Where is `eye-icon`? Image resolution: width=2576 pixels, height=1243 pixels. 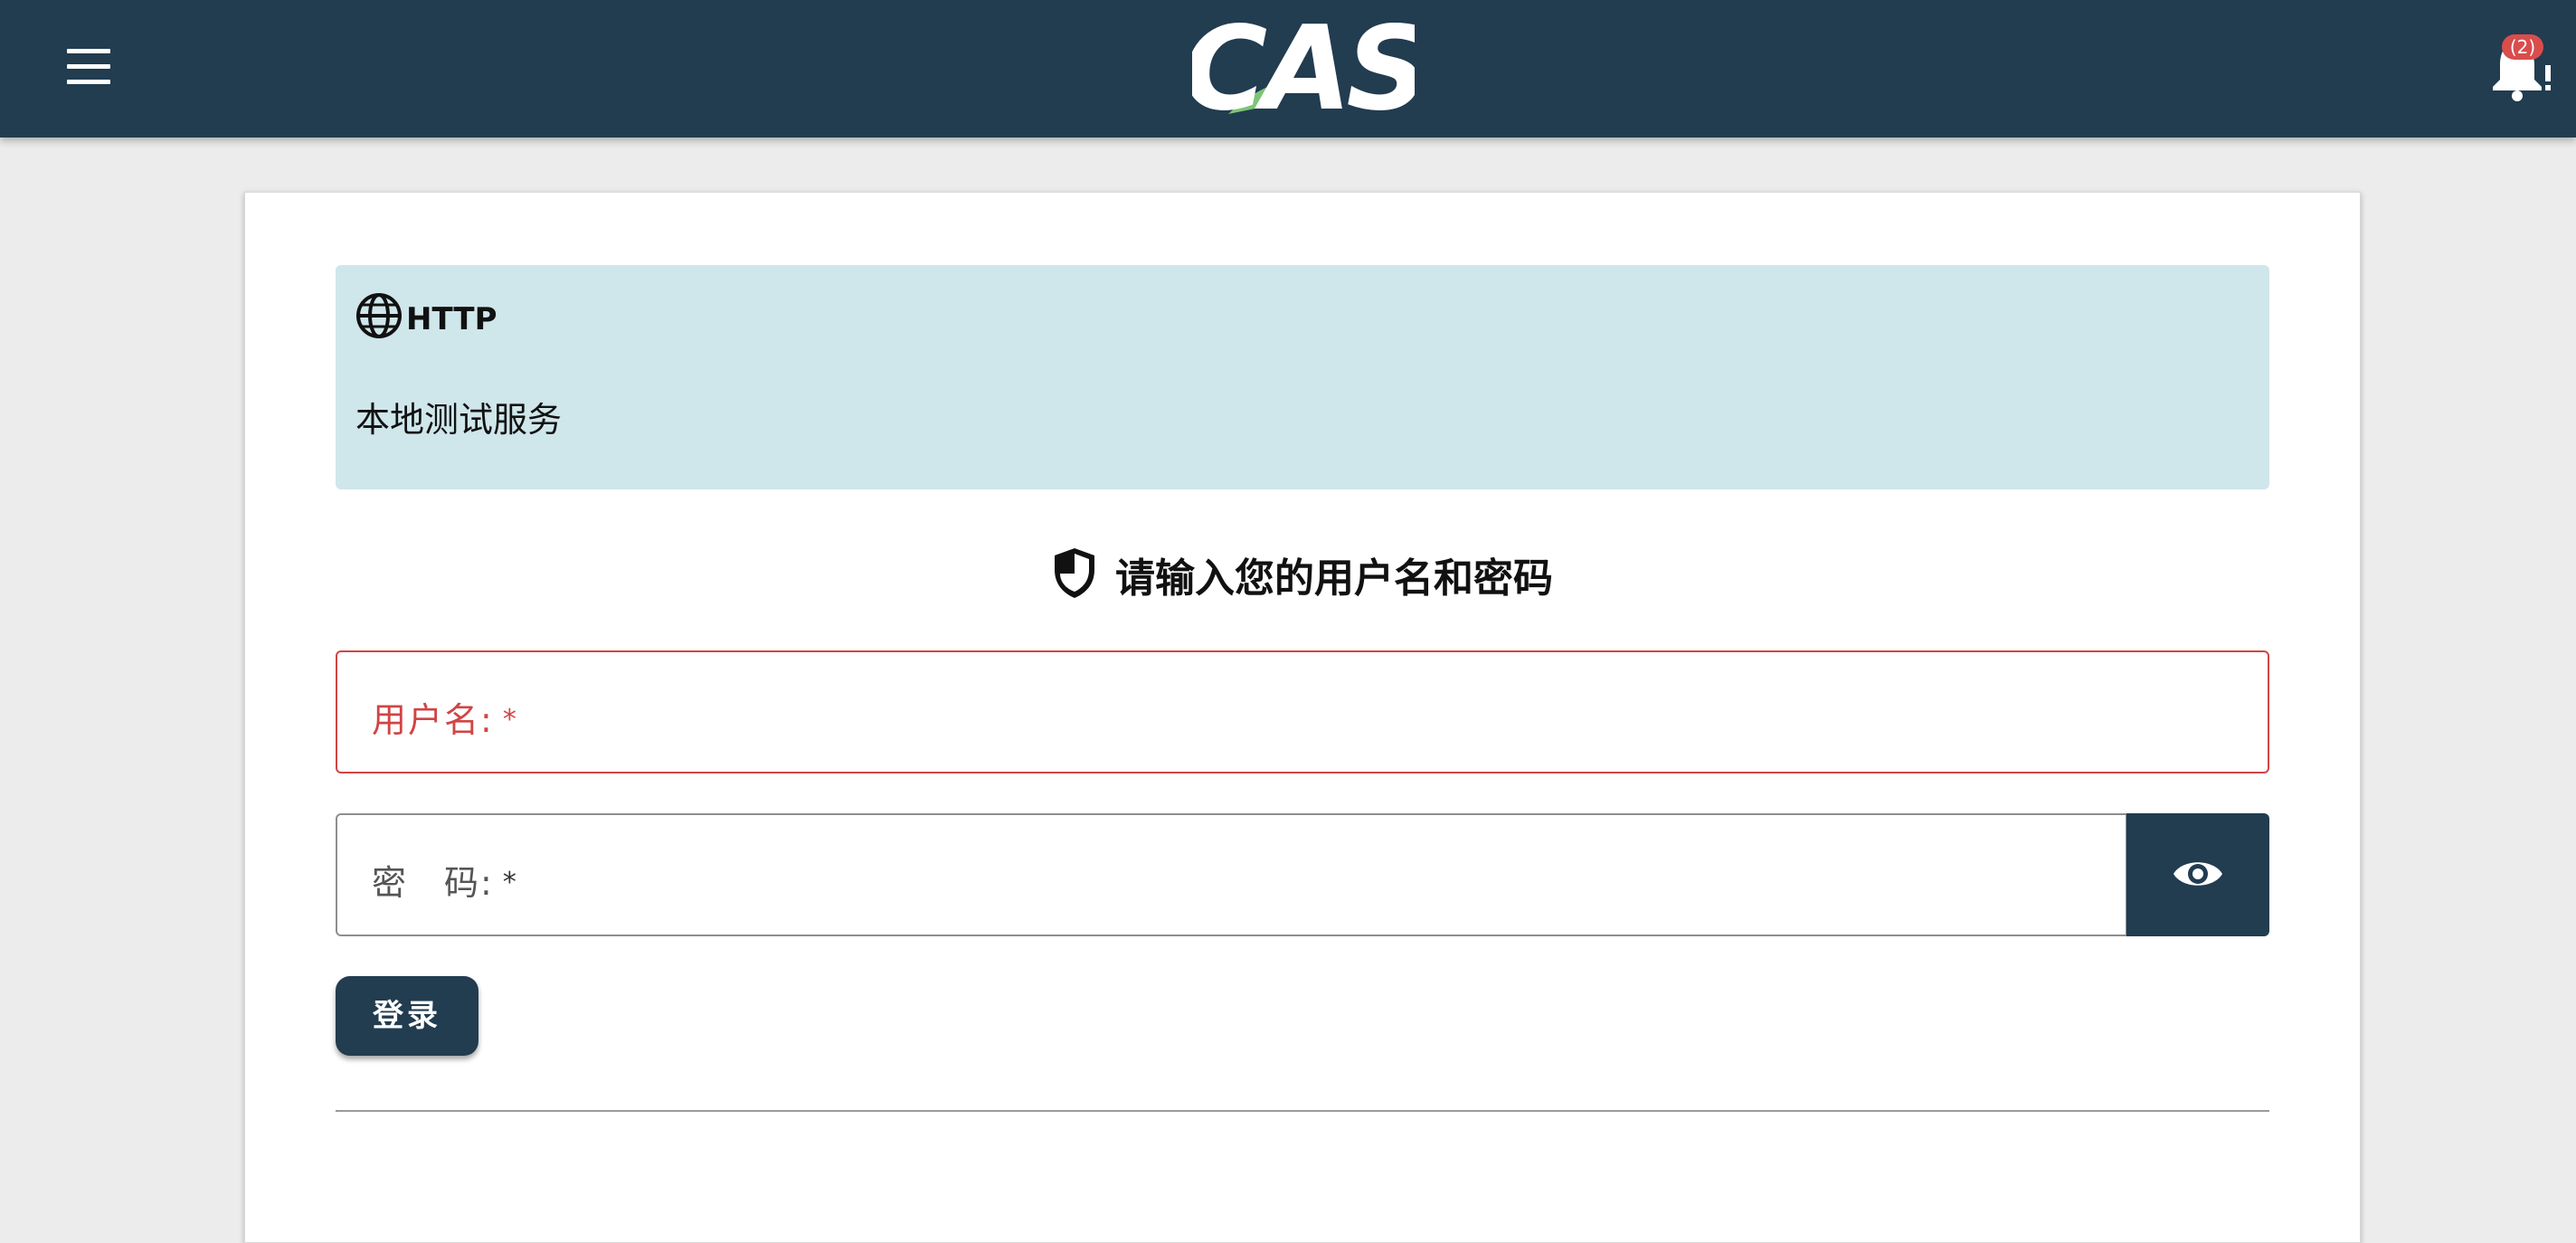
eye-icon is located at coordinates (2198, 874).